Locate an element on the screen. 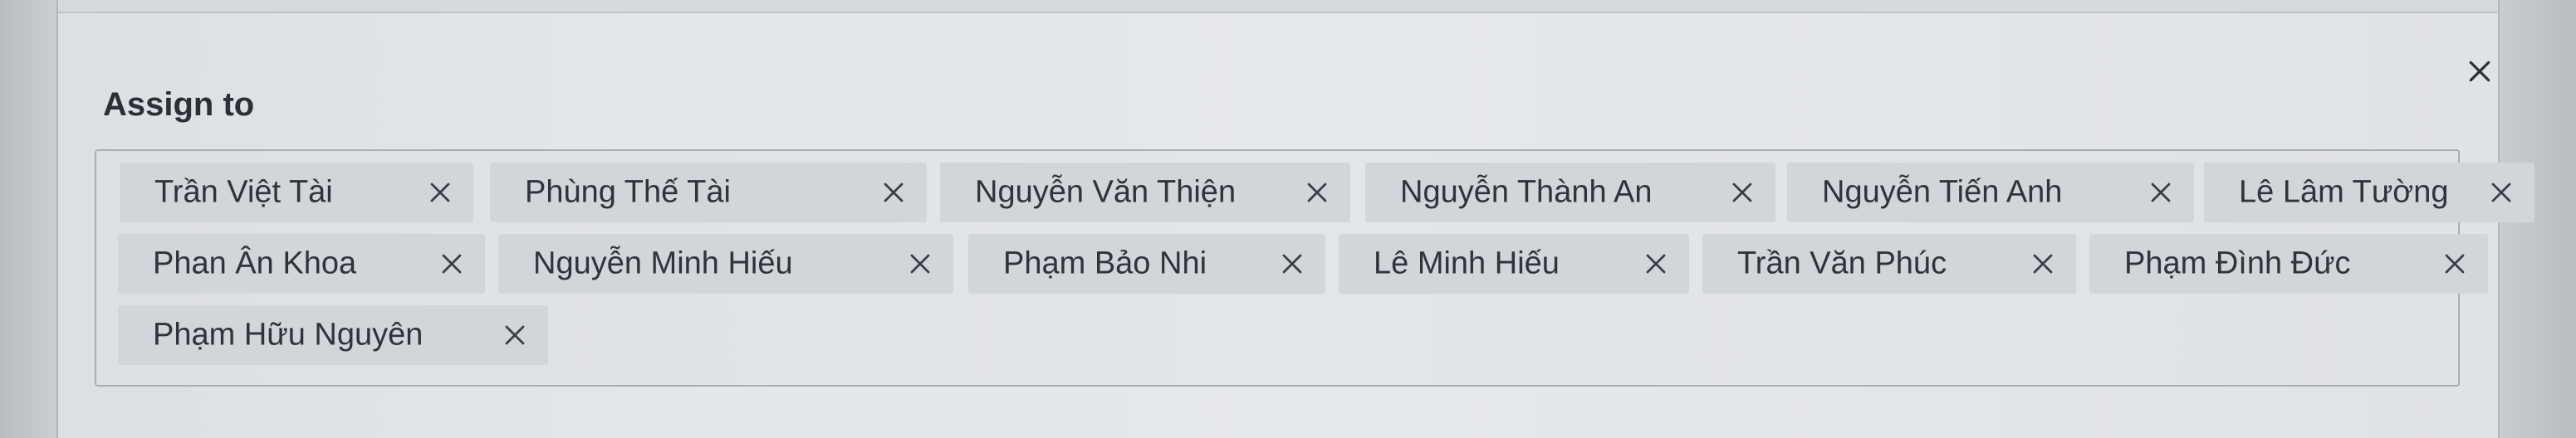 The width and height of the screenshot is (2576, 438). assignee-tag: Trần Việt Tài is located at coordinates (297, 192).